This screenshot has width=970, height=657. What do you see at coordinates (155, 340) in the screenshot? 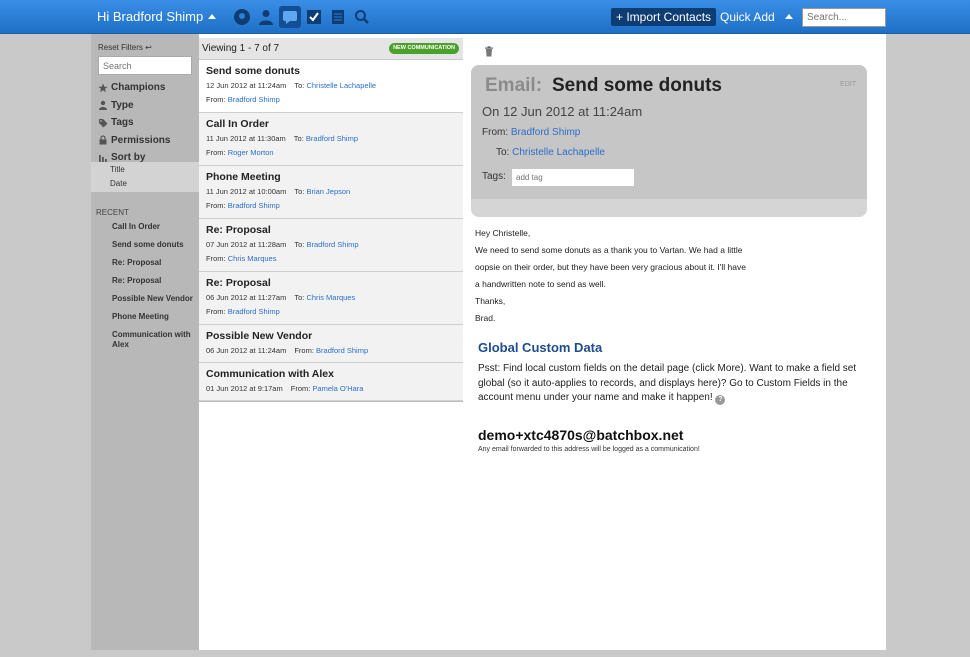
I see `recent-item: Communication with Alex` at bounding box center [155, 340].